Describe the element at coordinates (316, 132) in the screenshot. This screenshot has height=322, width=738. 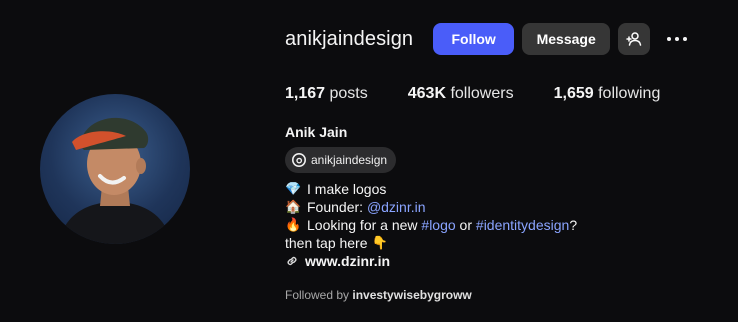
I see `profile-full-name: Anik Jain` at that location.